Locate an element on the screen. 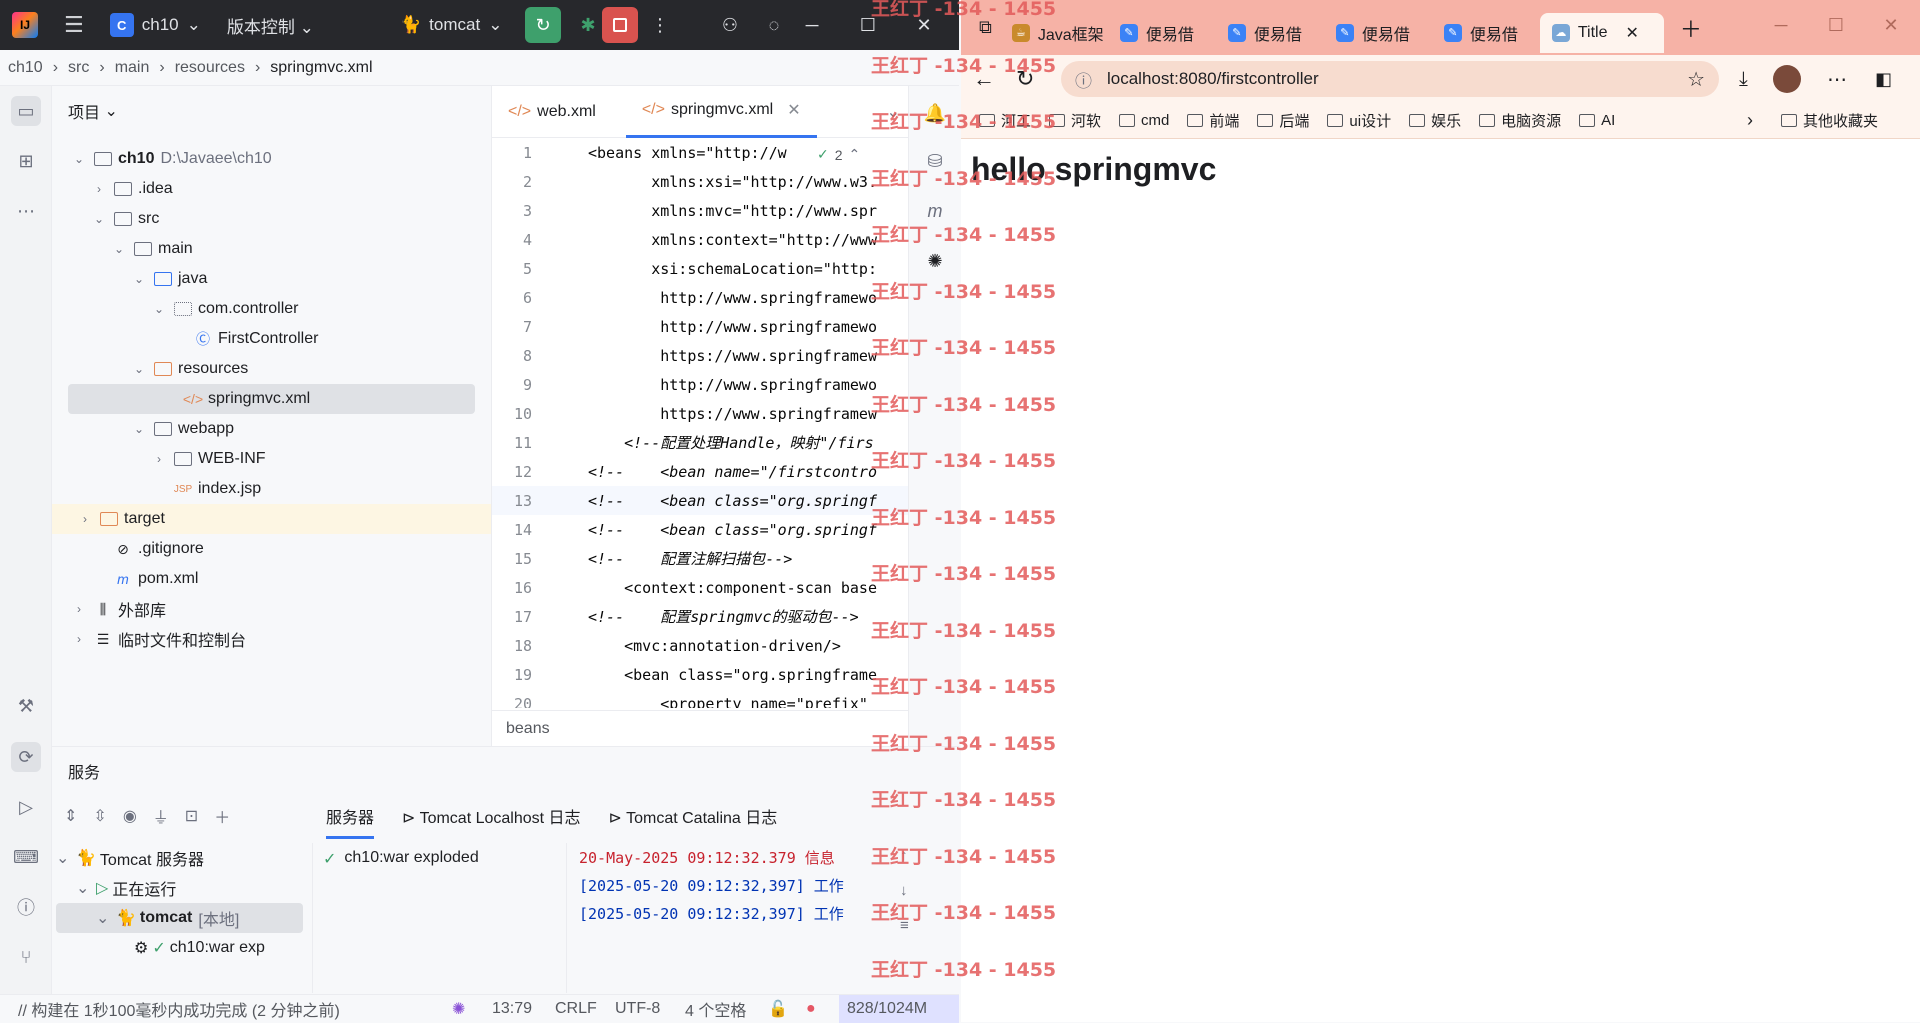 This screenshot has height=1023, width=1920. breadcrumb-item: src is located at coordinates (78, 68).